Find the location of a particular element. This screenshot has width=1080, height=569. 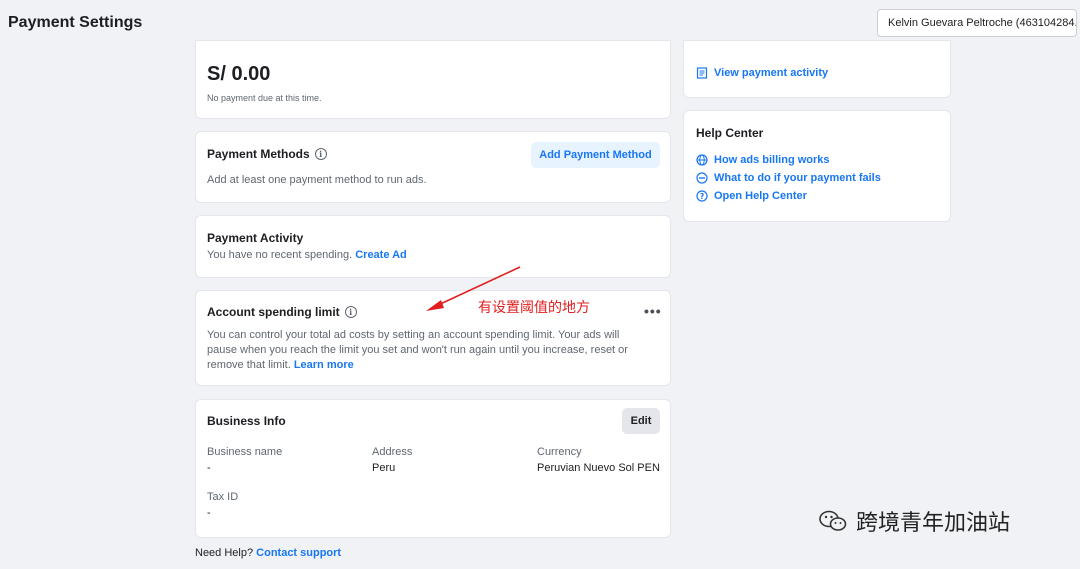

watermark: 跨境青年加油站 is located at coordinates (914, 521).